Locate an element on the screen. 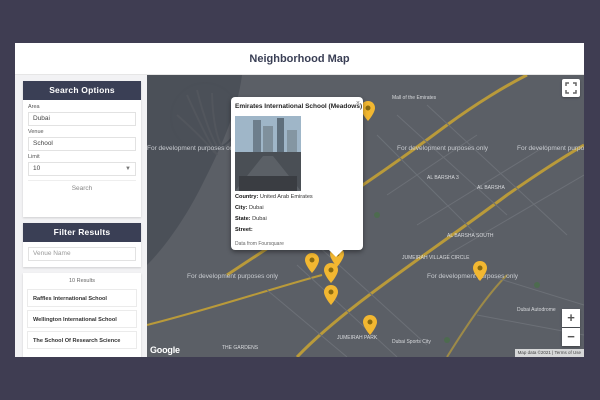 Image resolution: width=600 pixels, height=400 pixels. header: Neighborhood Map is located at coordinates (299, 59).